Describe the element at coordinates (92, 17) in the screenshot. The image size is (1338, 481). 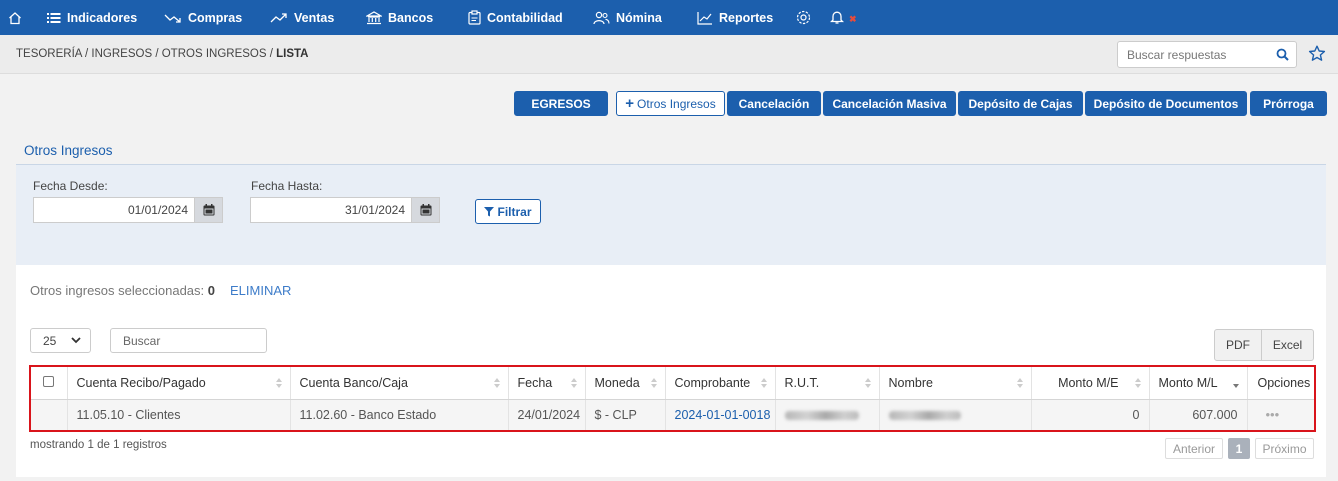
I see `nav-indicadores: Indicadores` at that location.